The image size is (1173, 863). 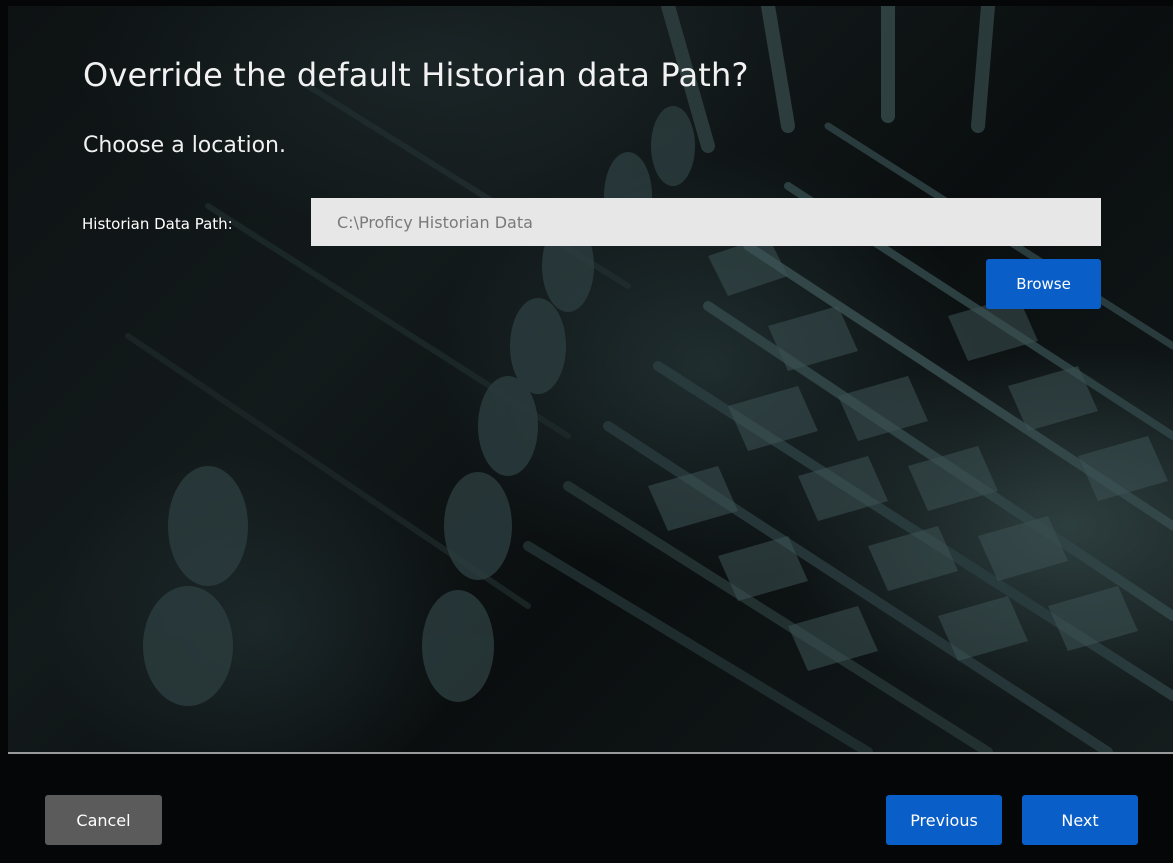 What do you see at coordinates (1080, 820) in the screenshot?
I see `next-button: Next` at bounding box center [1080, 820].